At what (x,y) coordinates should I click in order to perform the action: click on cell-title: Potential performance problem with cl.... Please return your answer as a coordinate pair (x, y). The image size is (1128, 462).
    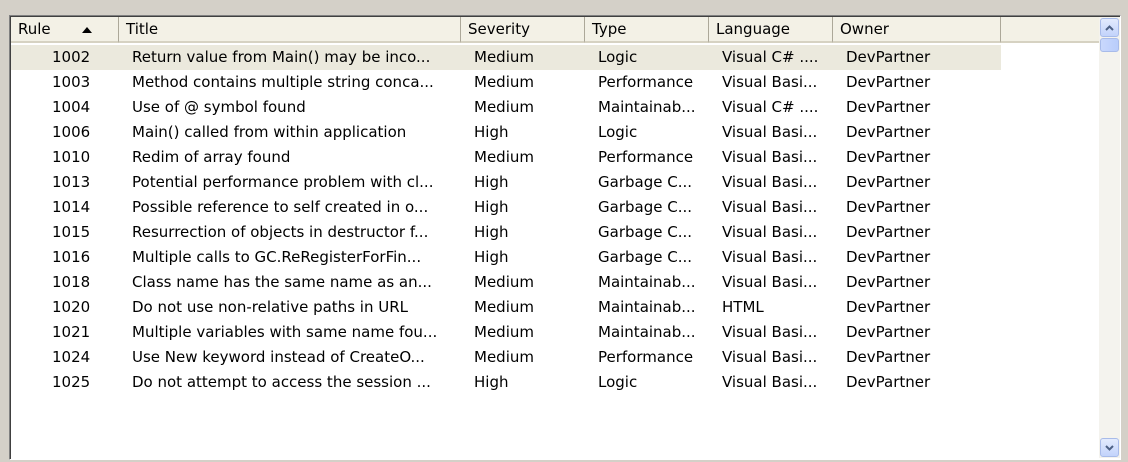
    Looking at the image, I should click on (283, 182).